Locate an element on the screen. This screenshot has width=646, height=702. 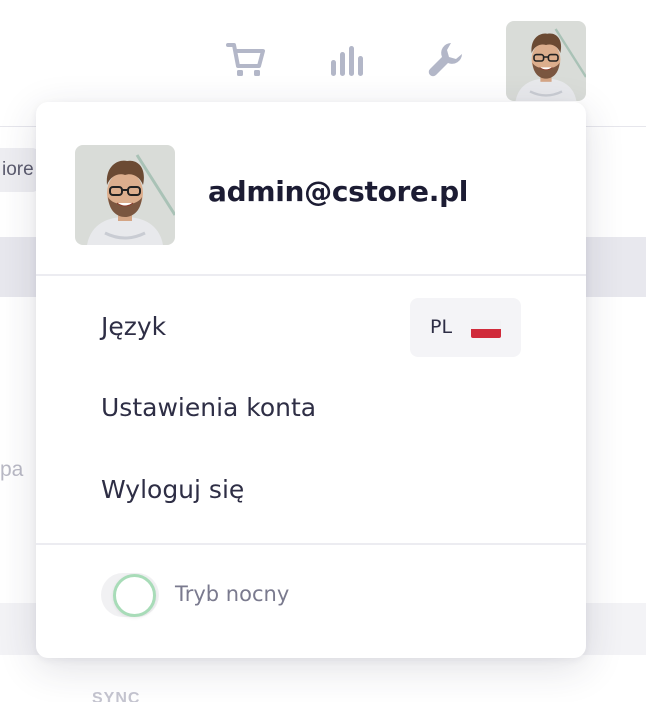
wrench-icon is located at coordinates (446, 60).